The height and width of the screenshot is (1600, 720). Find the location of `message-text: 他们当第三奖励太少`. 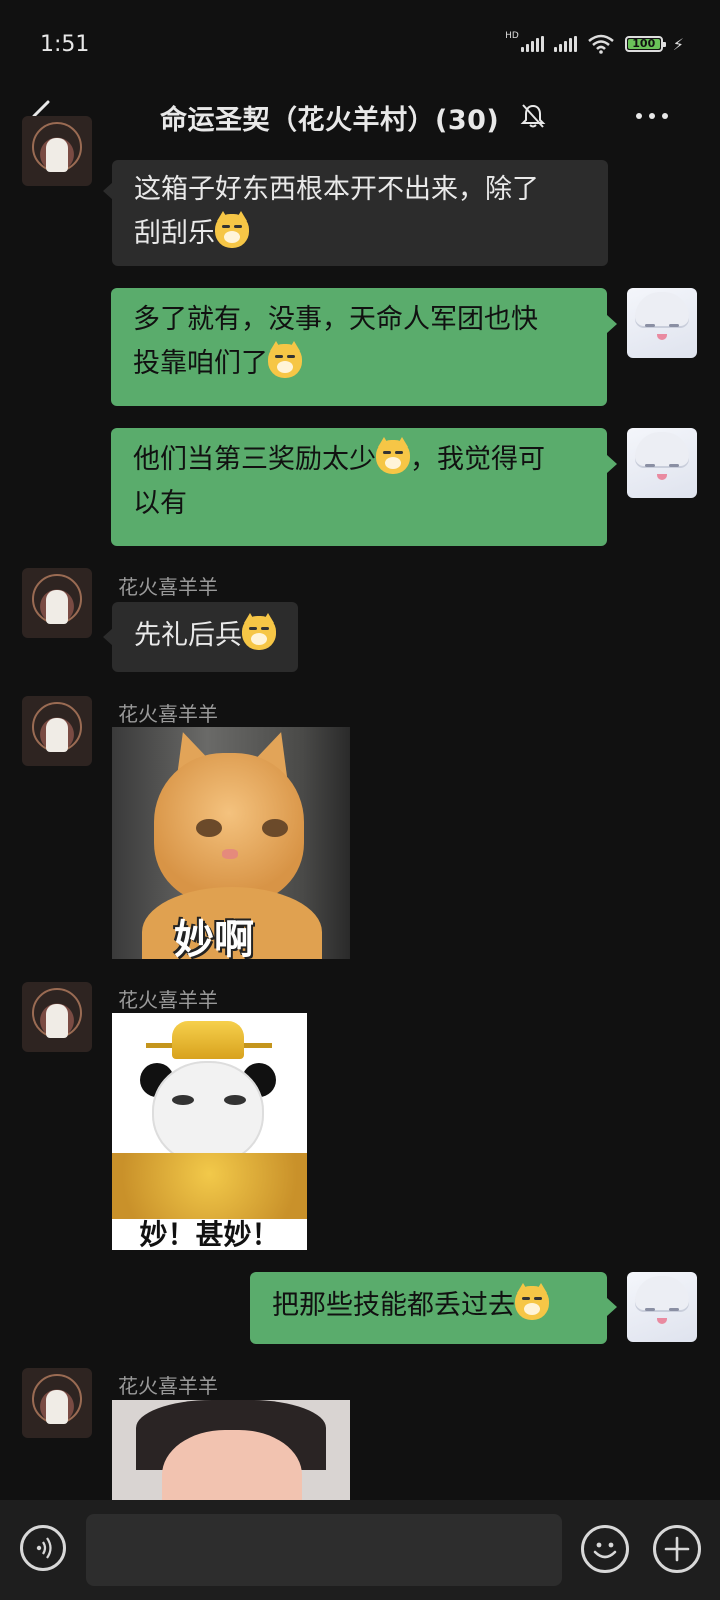

message-text: 他们当第三奖励太少 is located at coordinates (254, 459).